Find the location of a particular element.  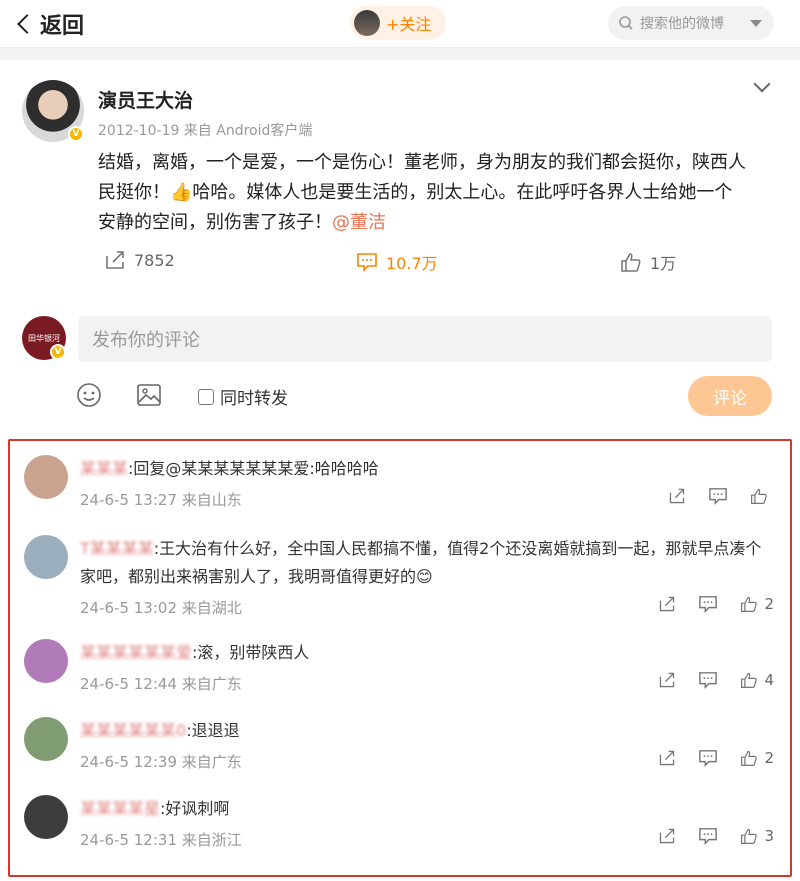

post-text-line: 民挺你！👍哈哈。媒体人也是要生活的，别太上心。在此呼吁各界人士给她一个 is located at coordinates (438, 193).